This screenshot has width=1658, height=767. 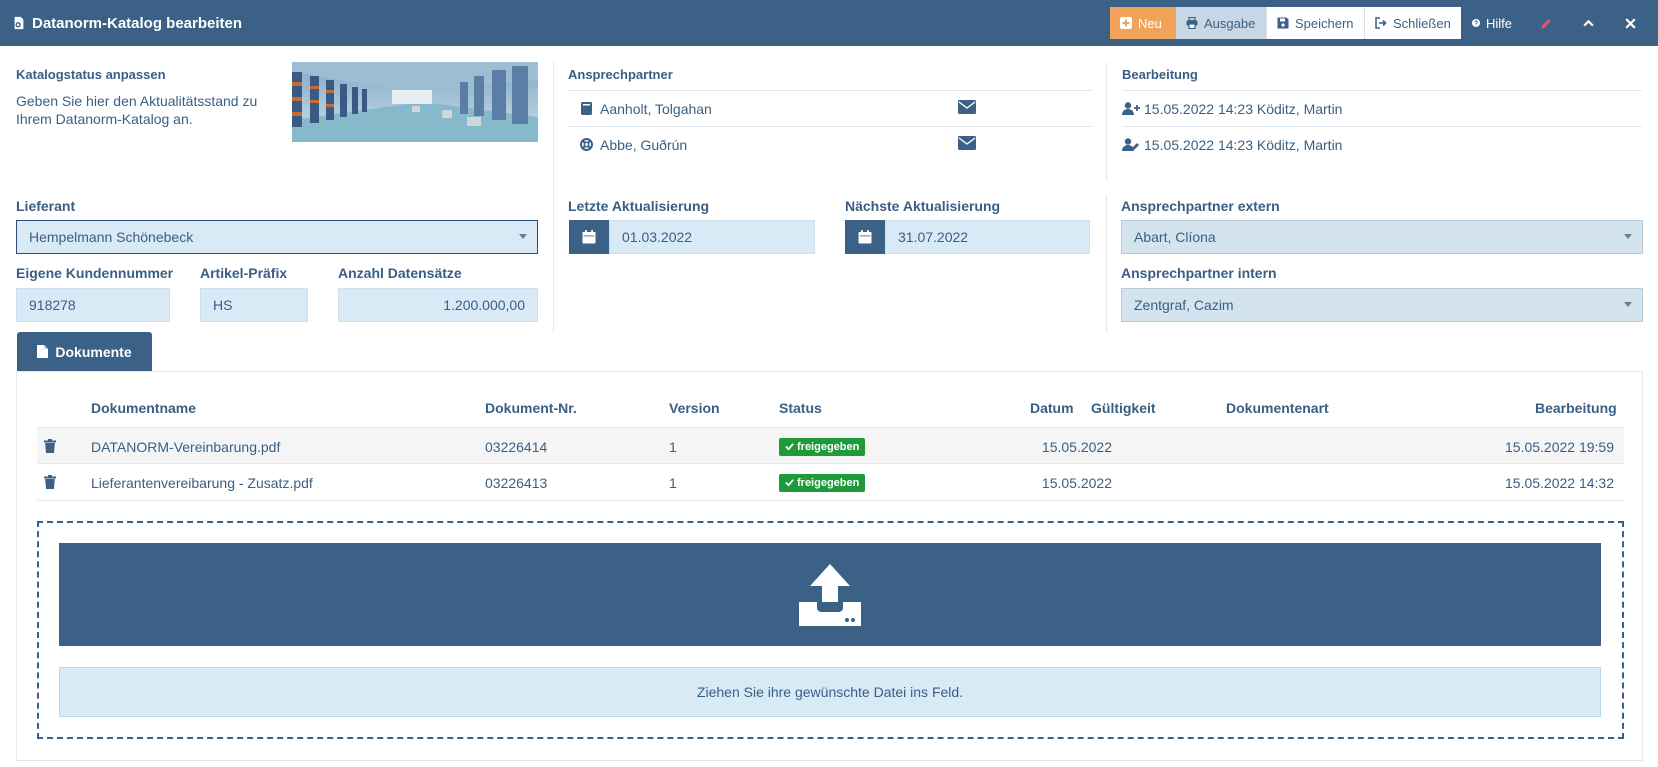 What do you see at coordinates (656, 108) in the screenshot?
I see `contact-name: Aanholt, Tolgahan` at bounding box center [656, 108].